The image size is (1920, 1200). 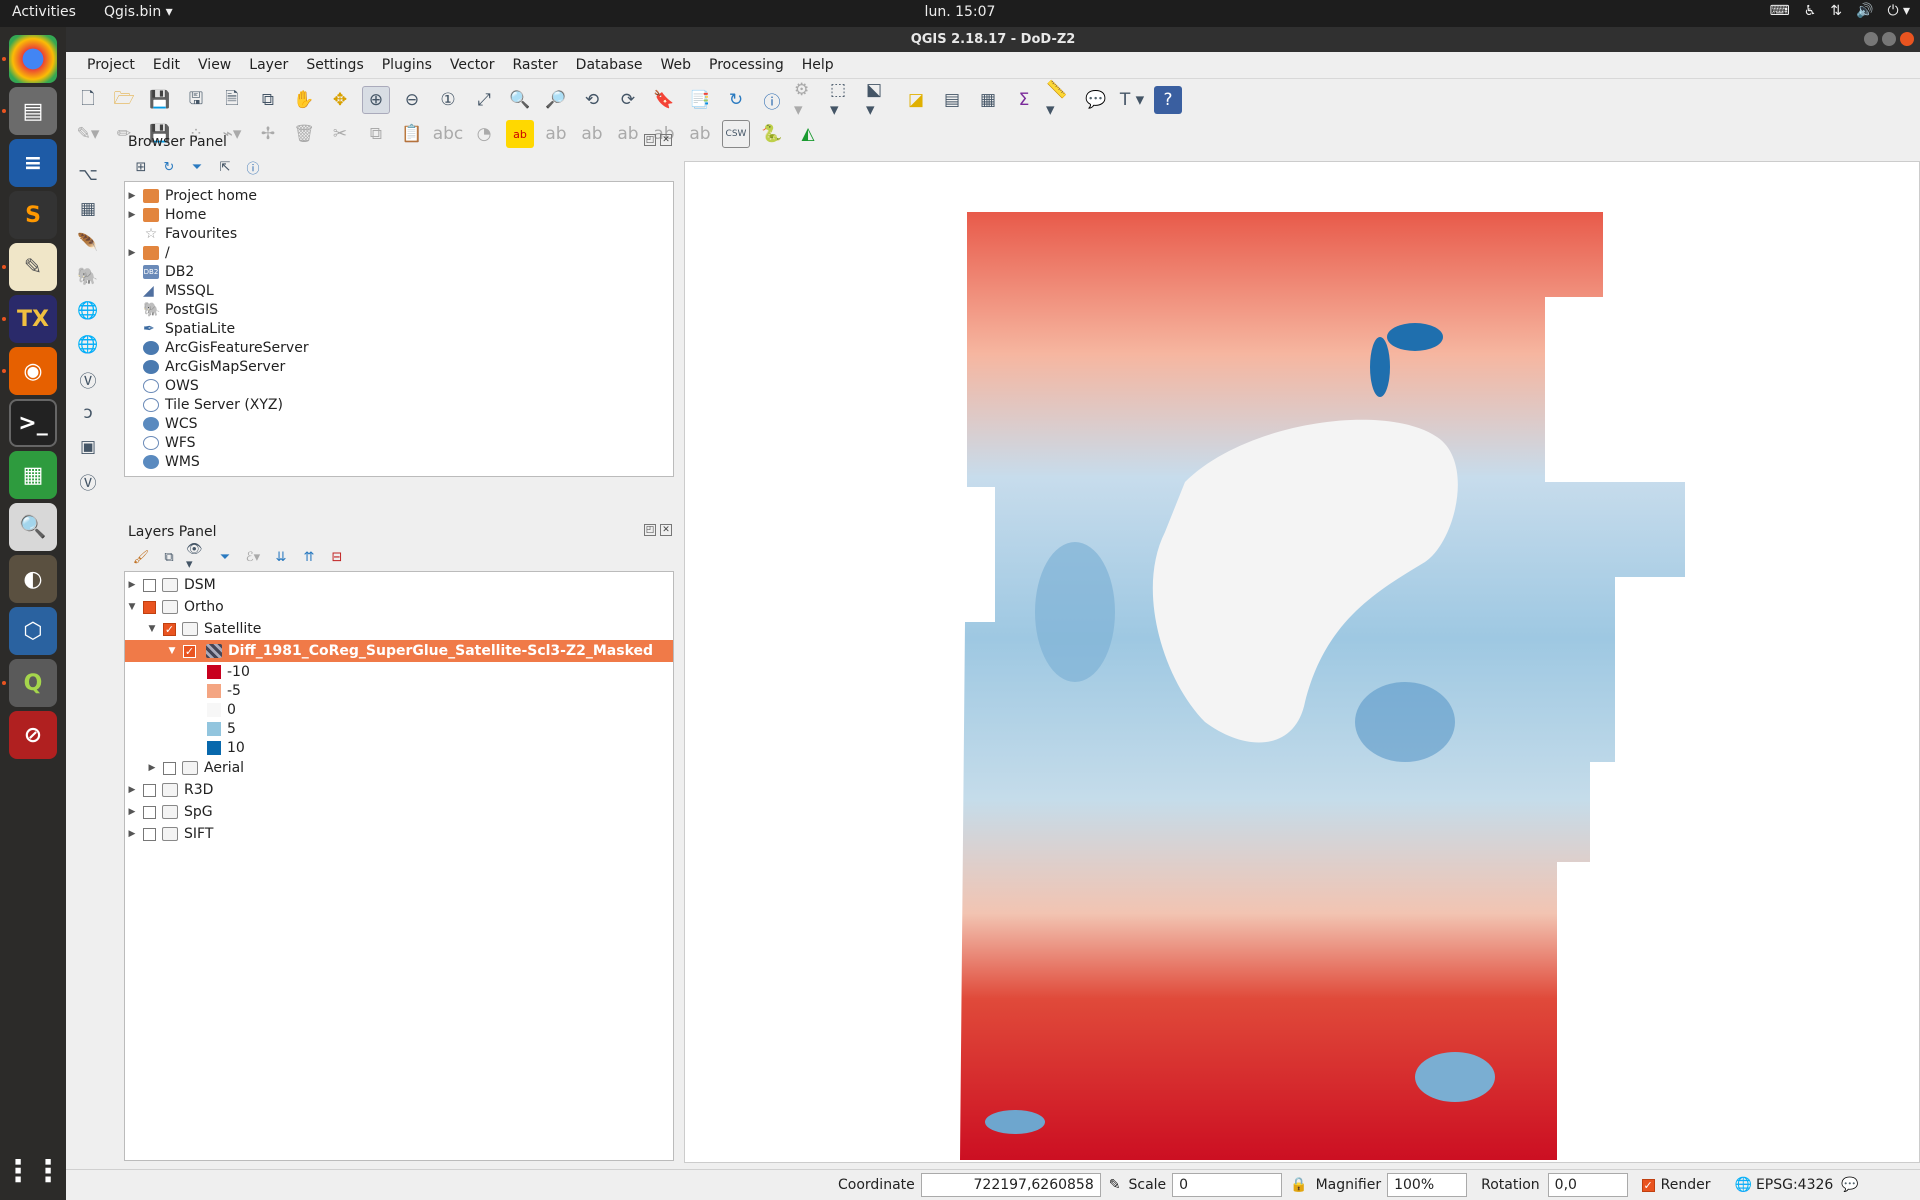 What do you see at coordinates (1096, 100) in the screenshot?
I see `map-tips-icon: 💬` at bounding box center [1096, 100].